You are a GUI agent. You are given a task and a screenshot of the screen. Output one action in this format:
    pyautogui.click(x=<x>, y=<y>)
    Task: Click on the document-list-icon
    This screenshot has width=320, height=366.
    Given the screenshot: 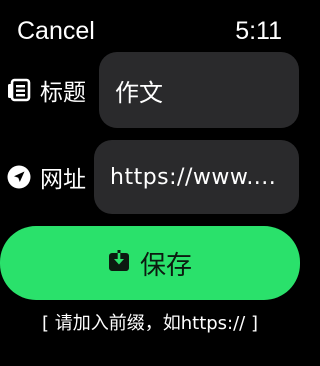 What is the action you would take?
    pyautogui.click(x=19, y=90)
    